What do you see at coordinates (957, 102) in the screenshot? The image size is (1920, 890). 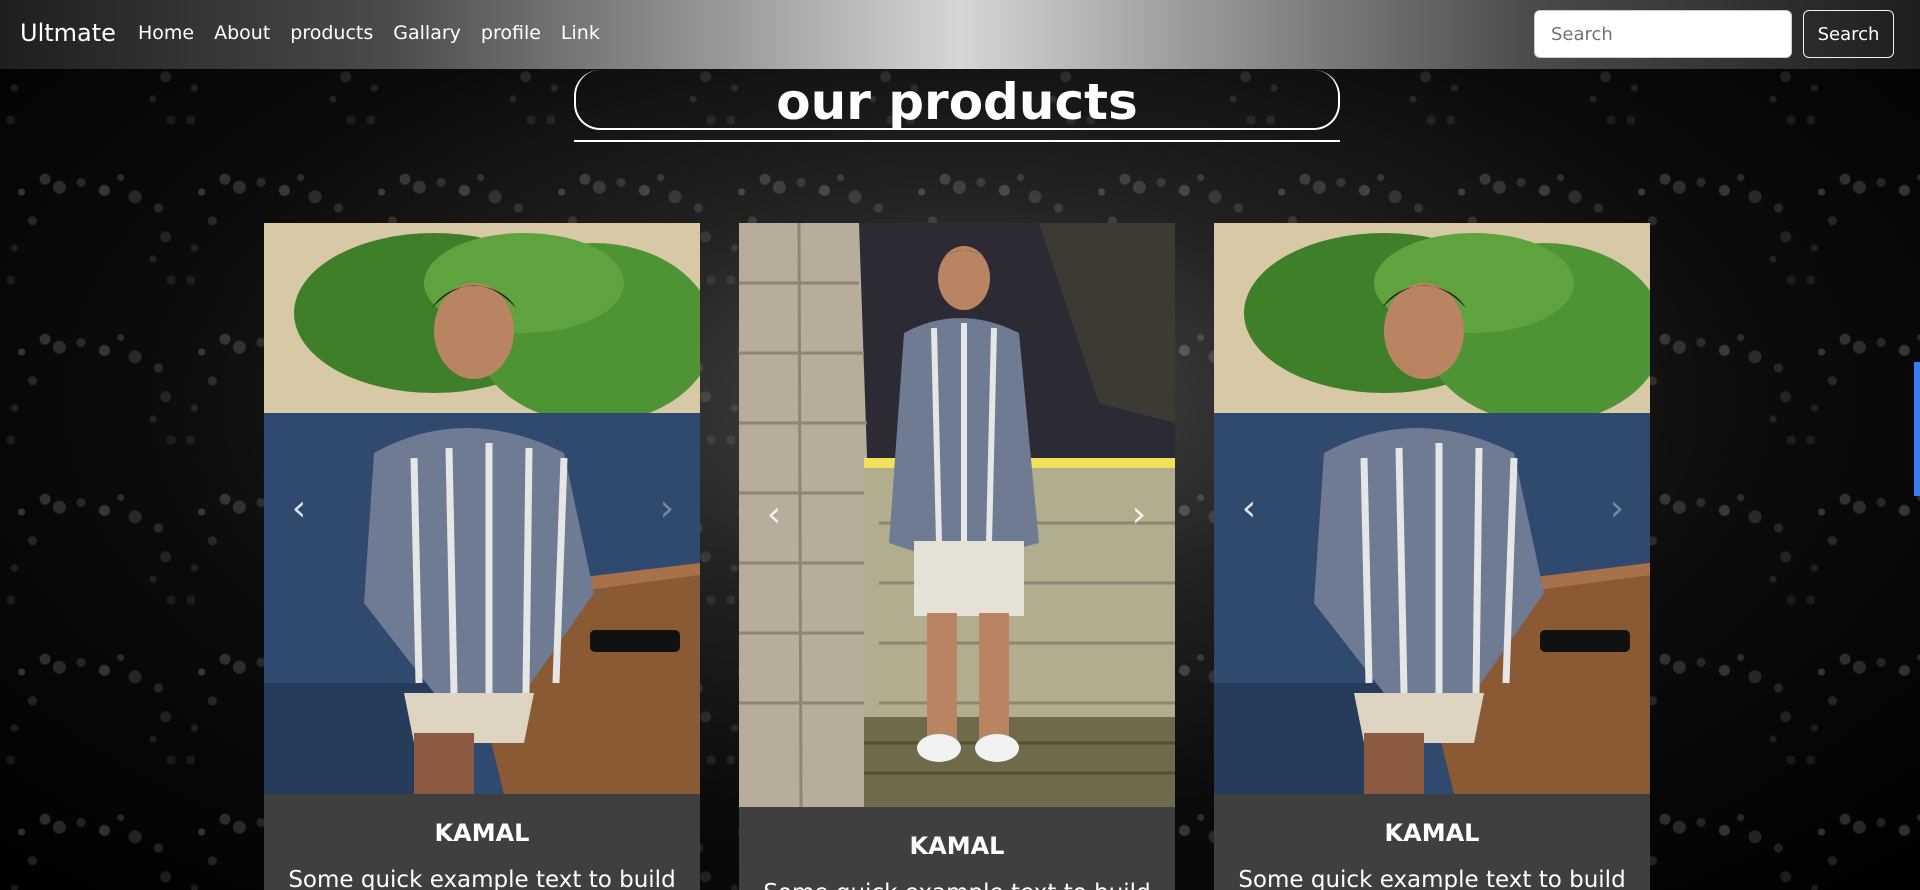 I see `section-heading: our products` at bounding box center [957, 102].